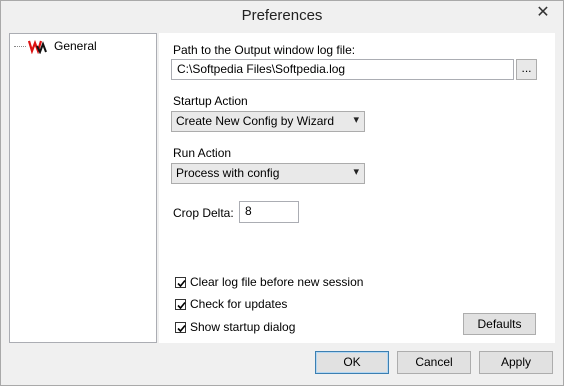 This screenshot has height=386, width=564. I want to click on log-path-input: C:\Softpedia Files\Softpedia.log, so click(342, 69).